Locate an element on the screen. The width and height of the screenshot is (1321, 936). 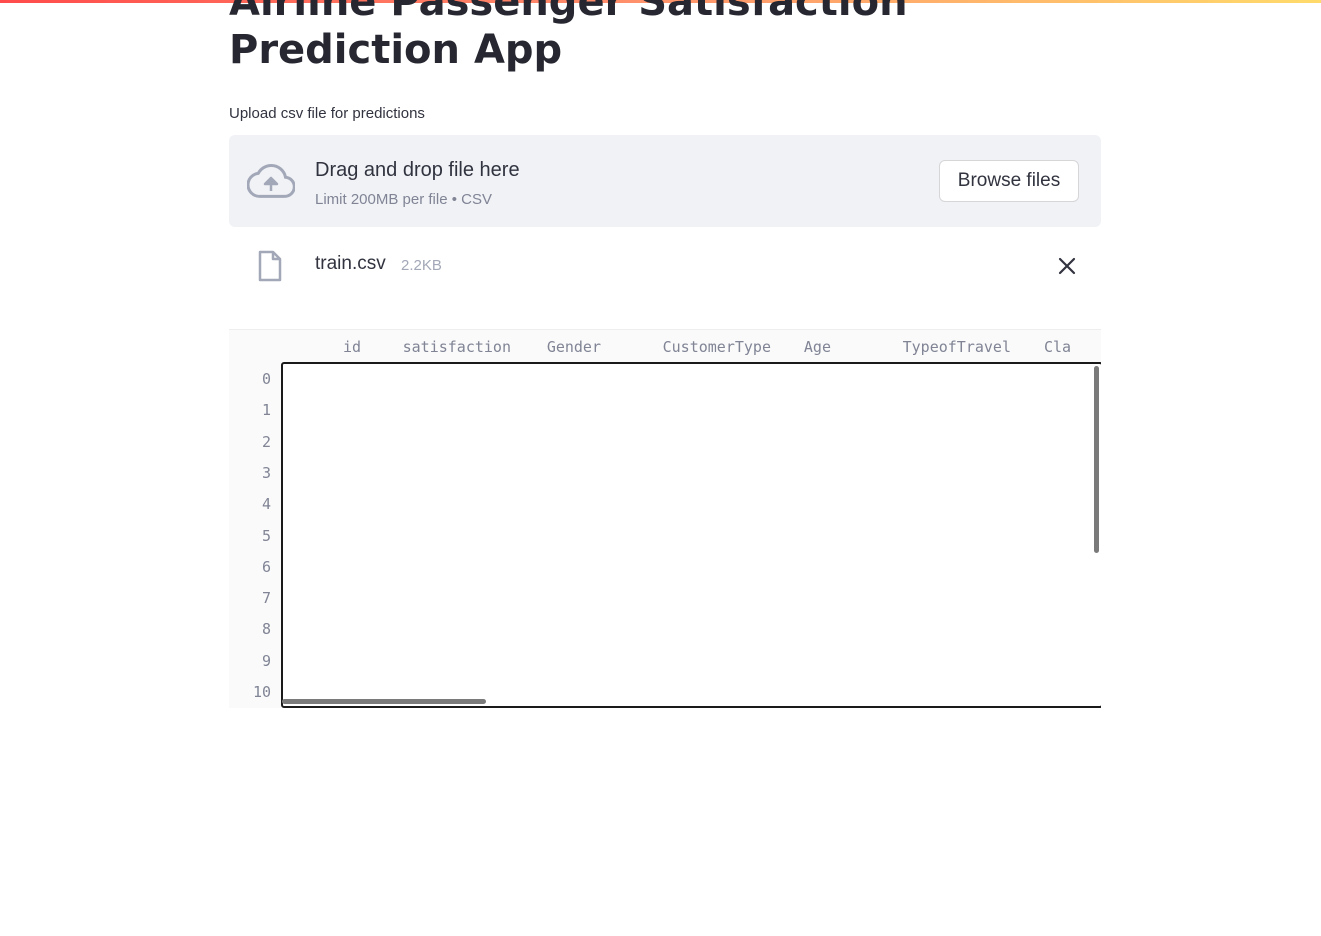
row-index: 5 is located at coordinates (266, 535).